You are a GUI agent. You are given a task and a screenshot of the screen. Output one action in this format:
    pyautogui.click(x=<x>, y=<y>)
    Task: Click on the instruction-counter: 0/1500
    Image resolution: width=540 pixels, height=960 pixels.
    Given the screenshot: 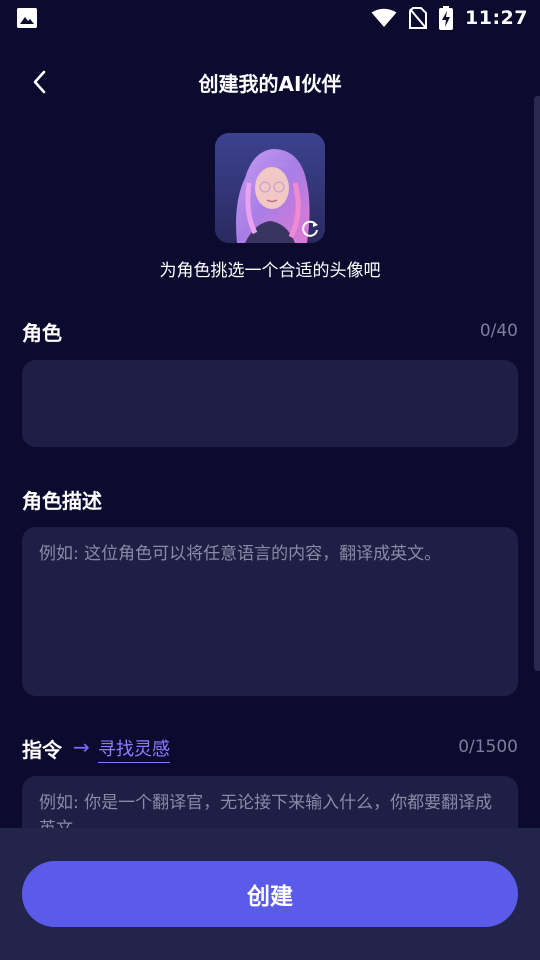 What is the action you would take?
    pyautogui.click(x=488, y=747)
    